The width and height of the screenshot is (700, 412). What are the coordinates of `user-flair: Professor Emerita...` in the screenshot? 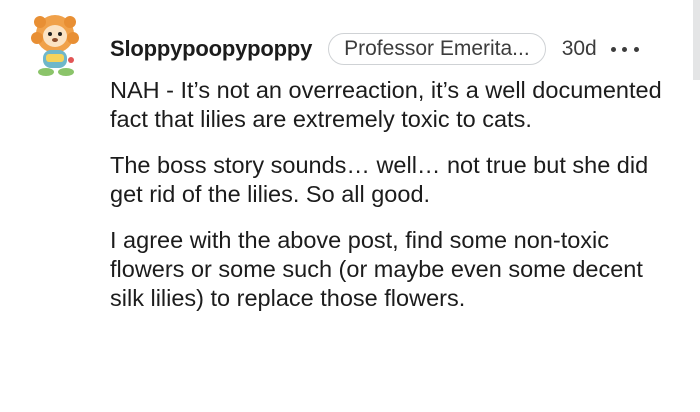 It's located at (437, 49).